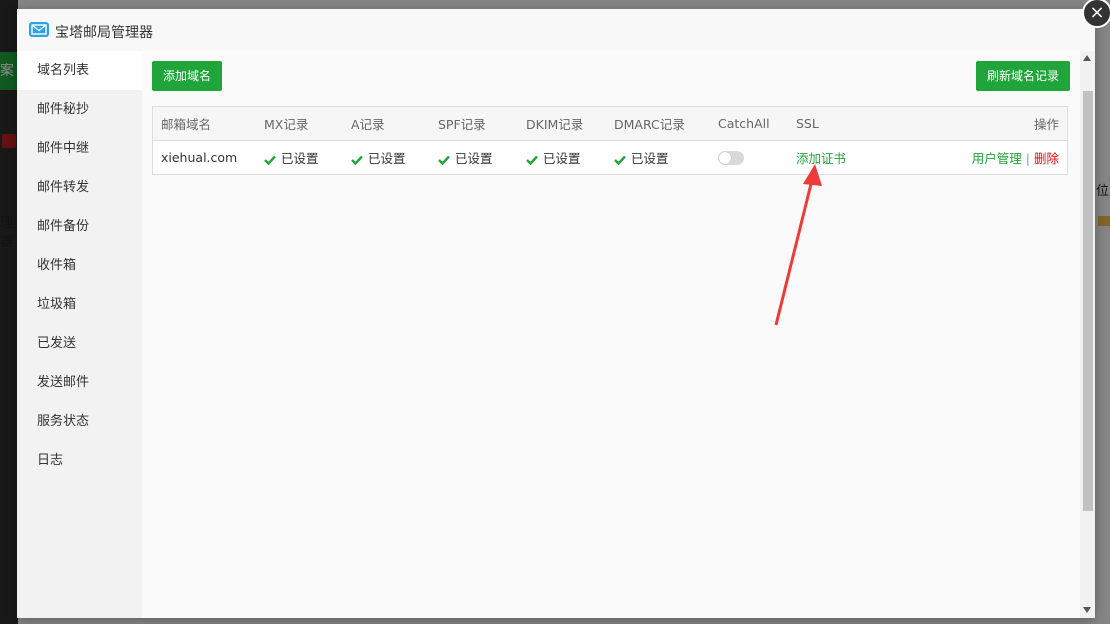  Describe the element at coordinates (79, 109) in the screenshot. I see `sidebar-item-bcc: 邮件秘抄` at that location.